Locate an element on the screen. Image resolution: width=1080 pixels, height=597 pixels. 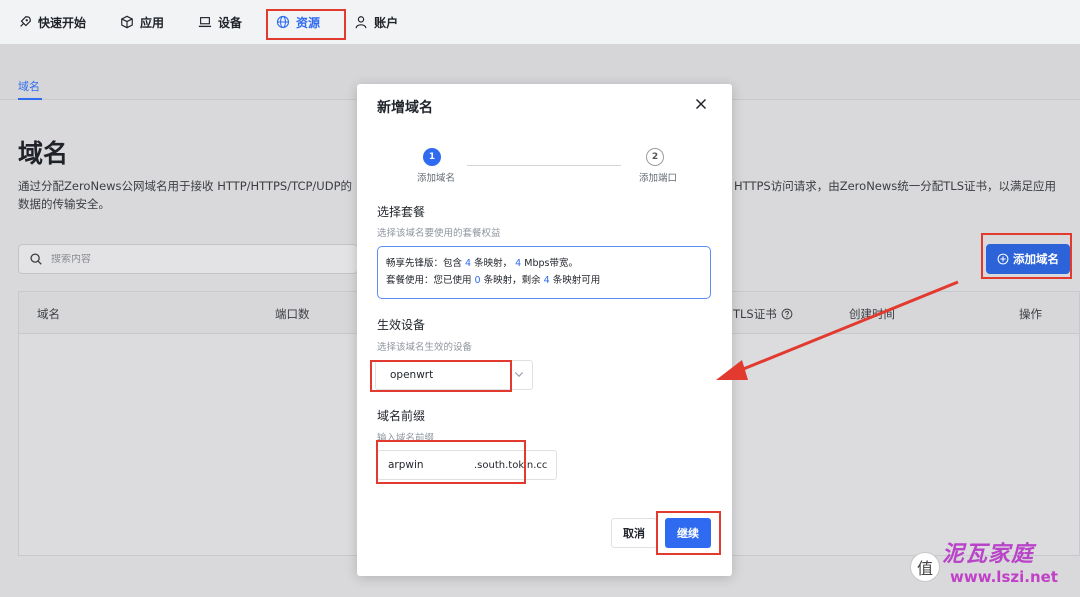
annotation-box-continue is located at coordinates (688, 533).